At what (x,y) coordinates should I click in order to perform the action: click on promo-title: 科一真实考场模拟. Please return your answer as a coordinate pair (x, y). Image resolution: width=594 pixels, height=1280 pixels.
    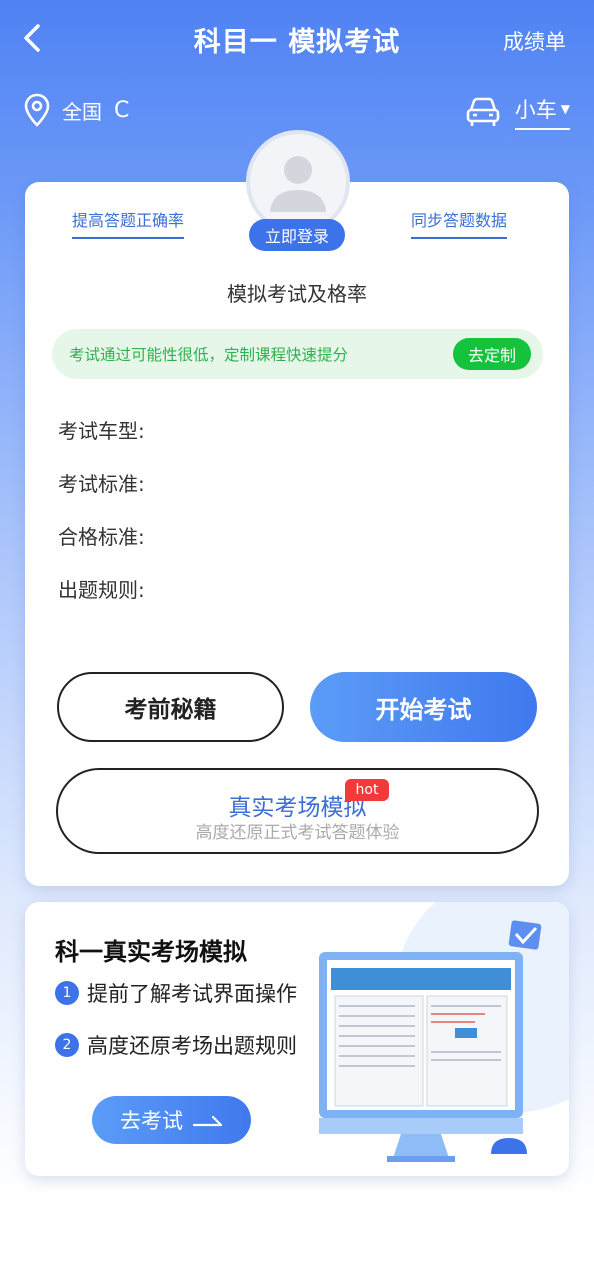
    Looking at the image, I should click on (151, 952).